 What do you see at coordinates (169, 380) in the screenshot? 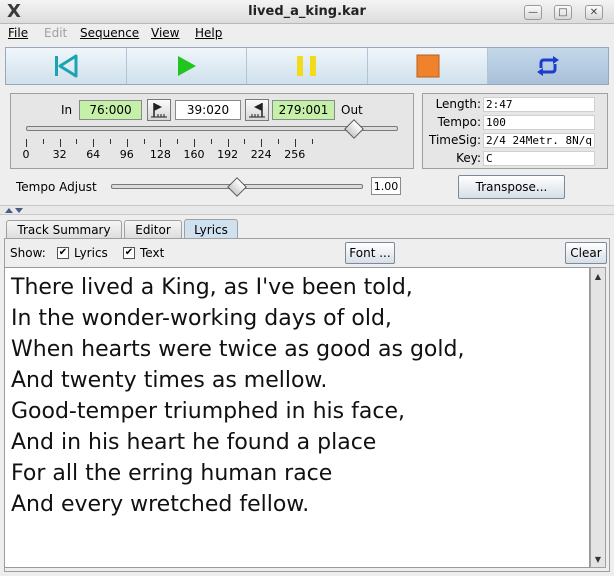
I see `lyric-line: And twenty times as mellow.` at bounding box center [169, 380].